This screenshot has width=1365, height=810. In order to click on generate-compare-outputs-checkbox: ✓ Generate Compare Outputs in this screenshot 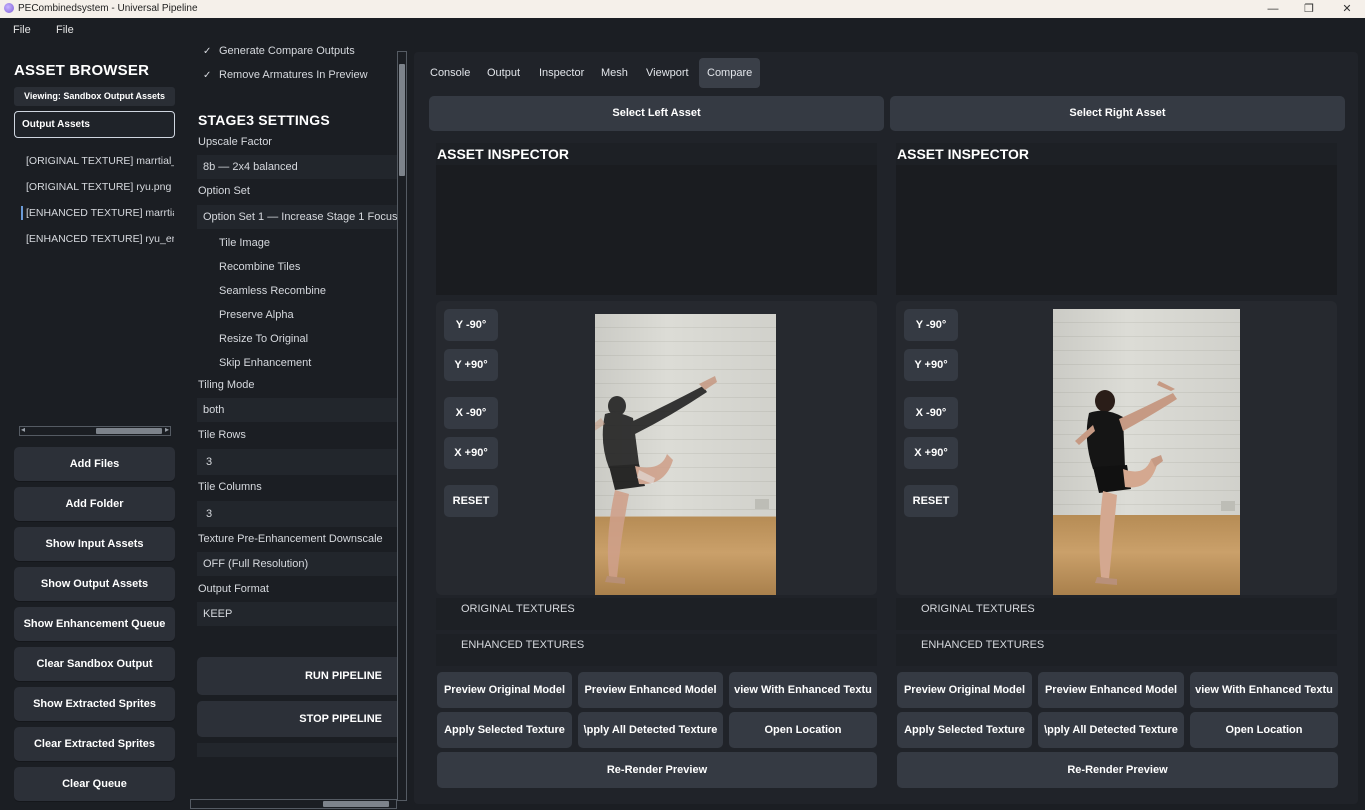, I will do `click(298, 52)`.